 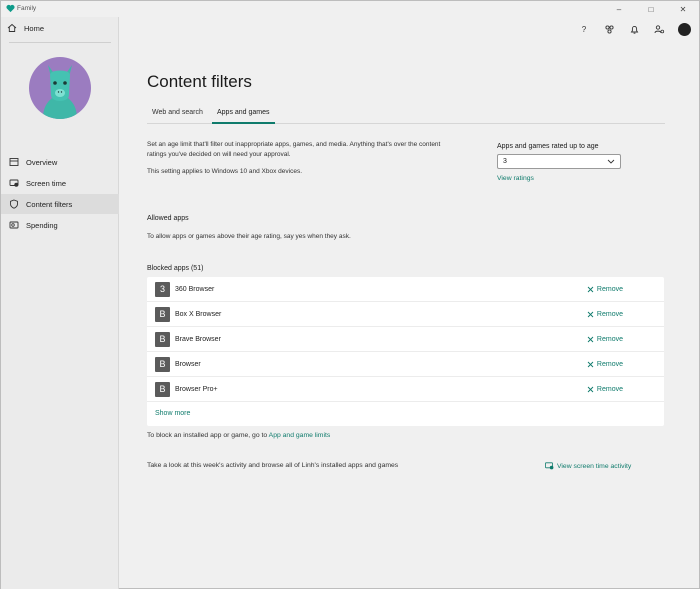 What do you see at coordinates (177, 115) in the screenshot?
I see `tab-web-and-search: Web and search` at bounding box center [177, 115].